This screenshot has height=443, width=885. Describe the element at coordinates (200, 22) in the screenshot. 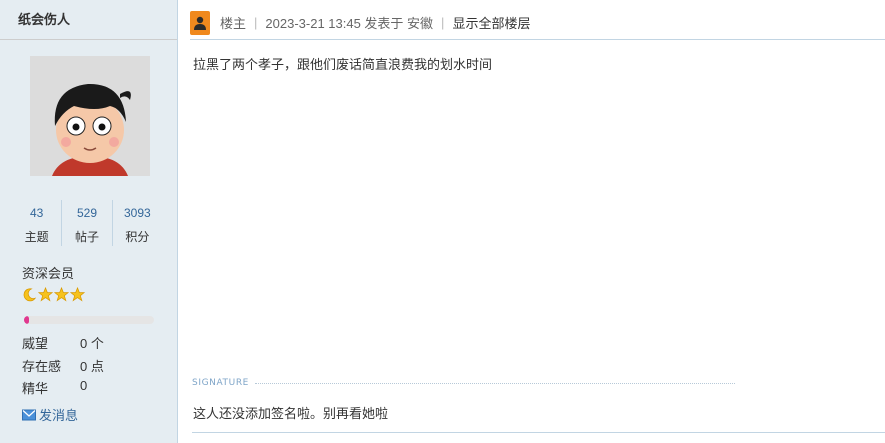

I see `original-poster-icon` at that location.